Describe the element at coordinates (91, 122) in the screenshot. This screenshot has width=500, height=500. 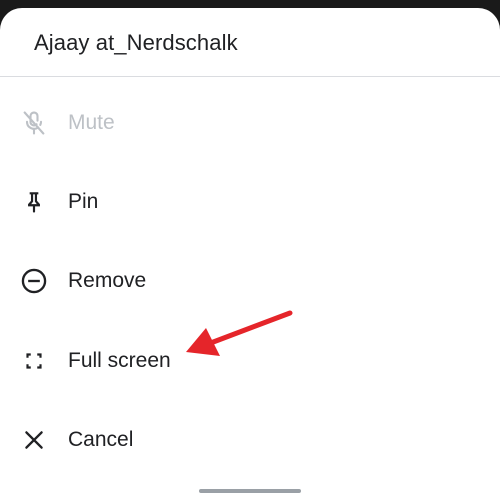
I see `menu-item-mute-label: Mute` at that location.